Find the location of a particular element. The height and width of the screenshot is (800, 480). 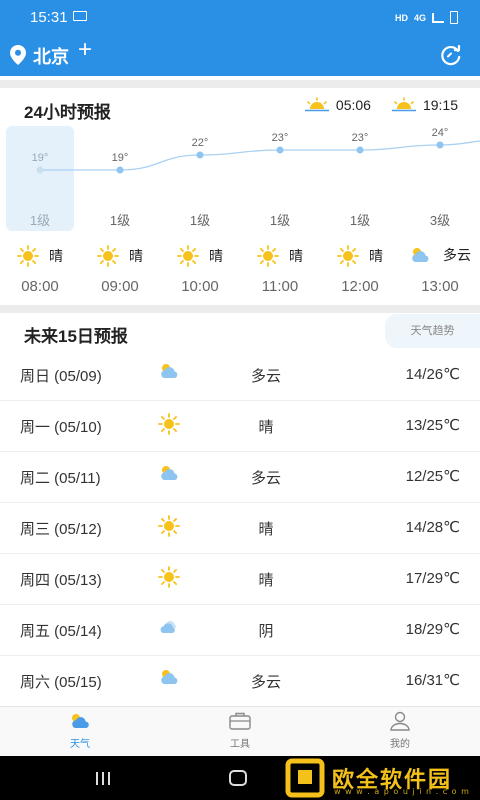

network-type-indicator: 4G is located at coordinates (419, 17).